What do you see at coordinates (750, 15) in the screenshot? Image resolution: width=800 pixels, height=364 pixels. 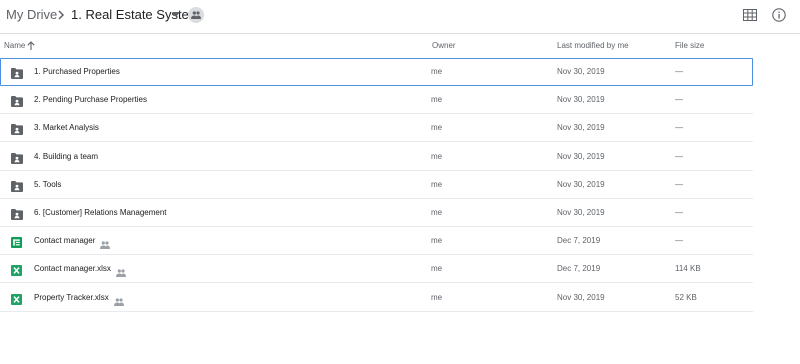 I see `grid-view-icon` at bounding box center [750, 15].